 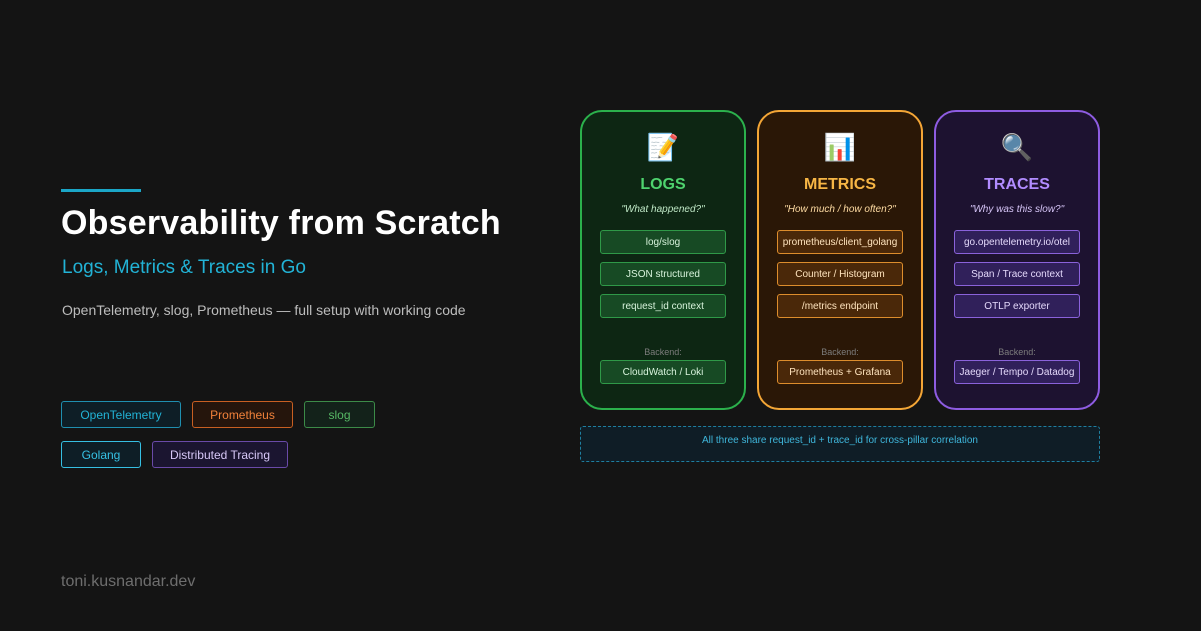 What do you see at coordinates (840, 372) in the screenshot?
I see `backend-item: Prometheus + Grafana` at bounding box center [840, 372].